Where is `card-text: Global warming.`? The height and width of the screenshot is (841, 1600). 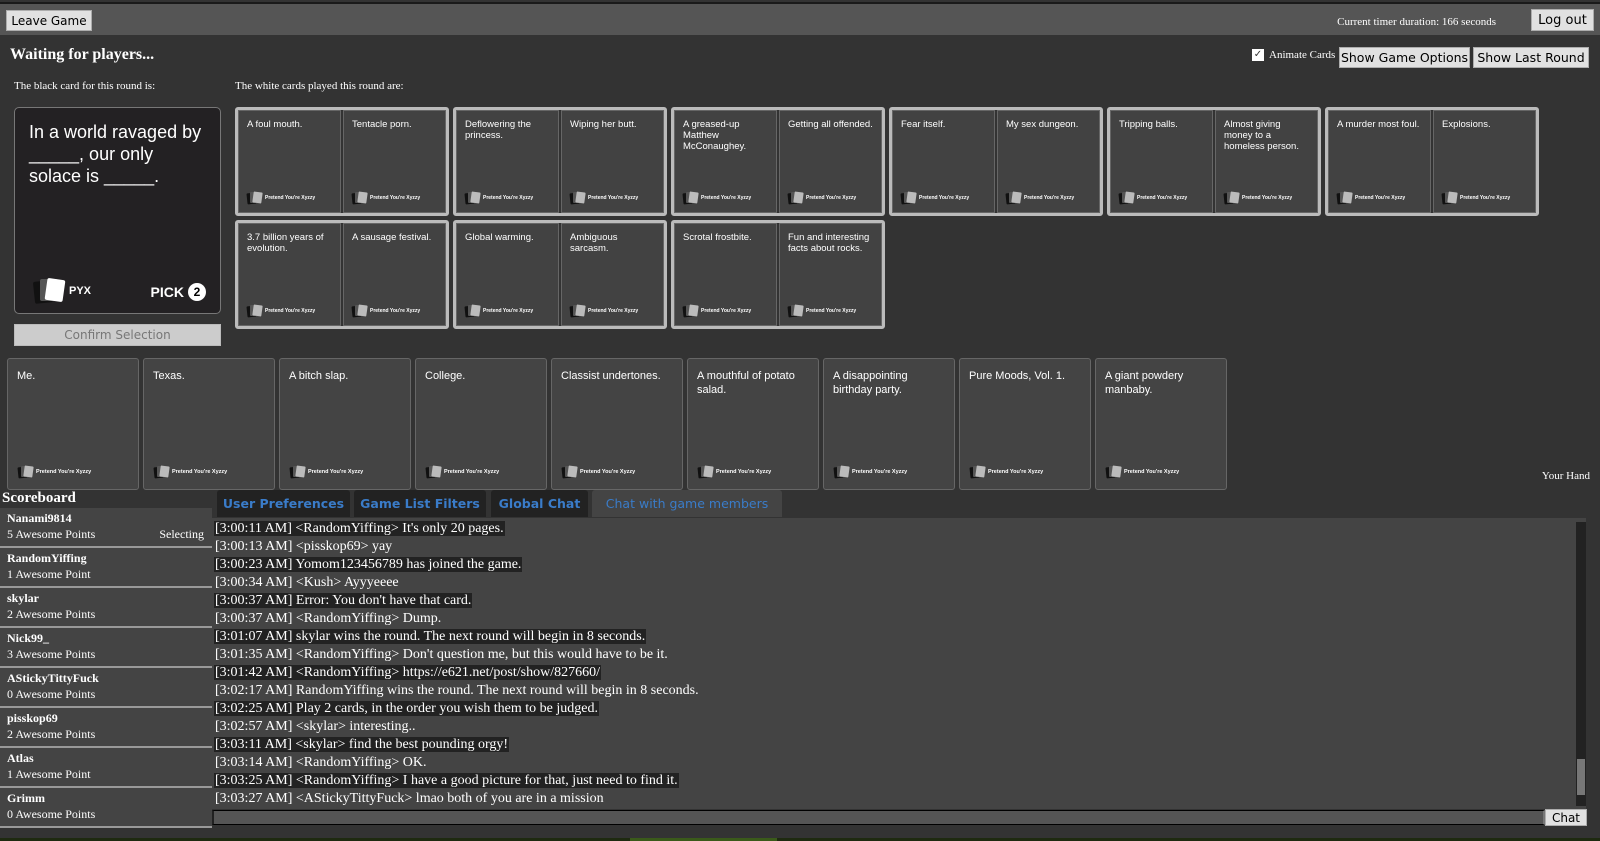 card-text: Global warming. is located at coordinates (499, 237).